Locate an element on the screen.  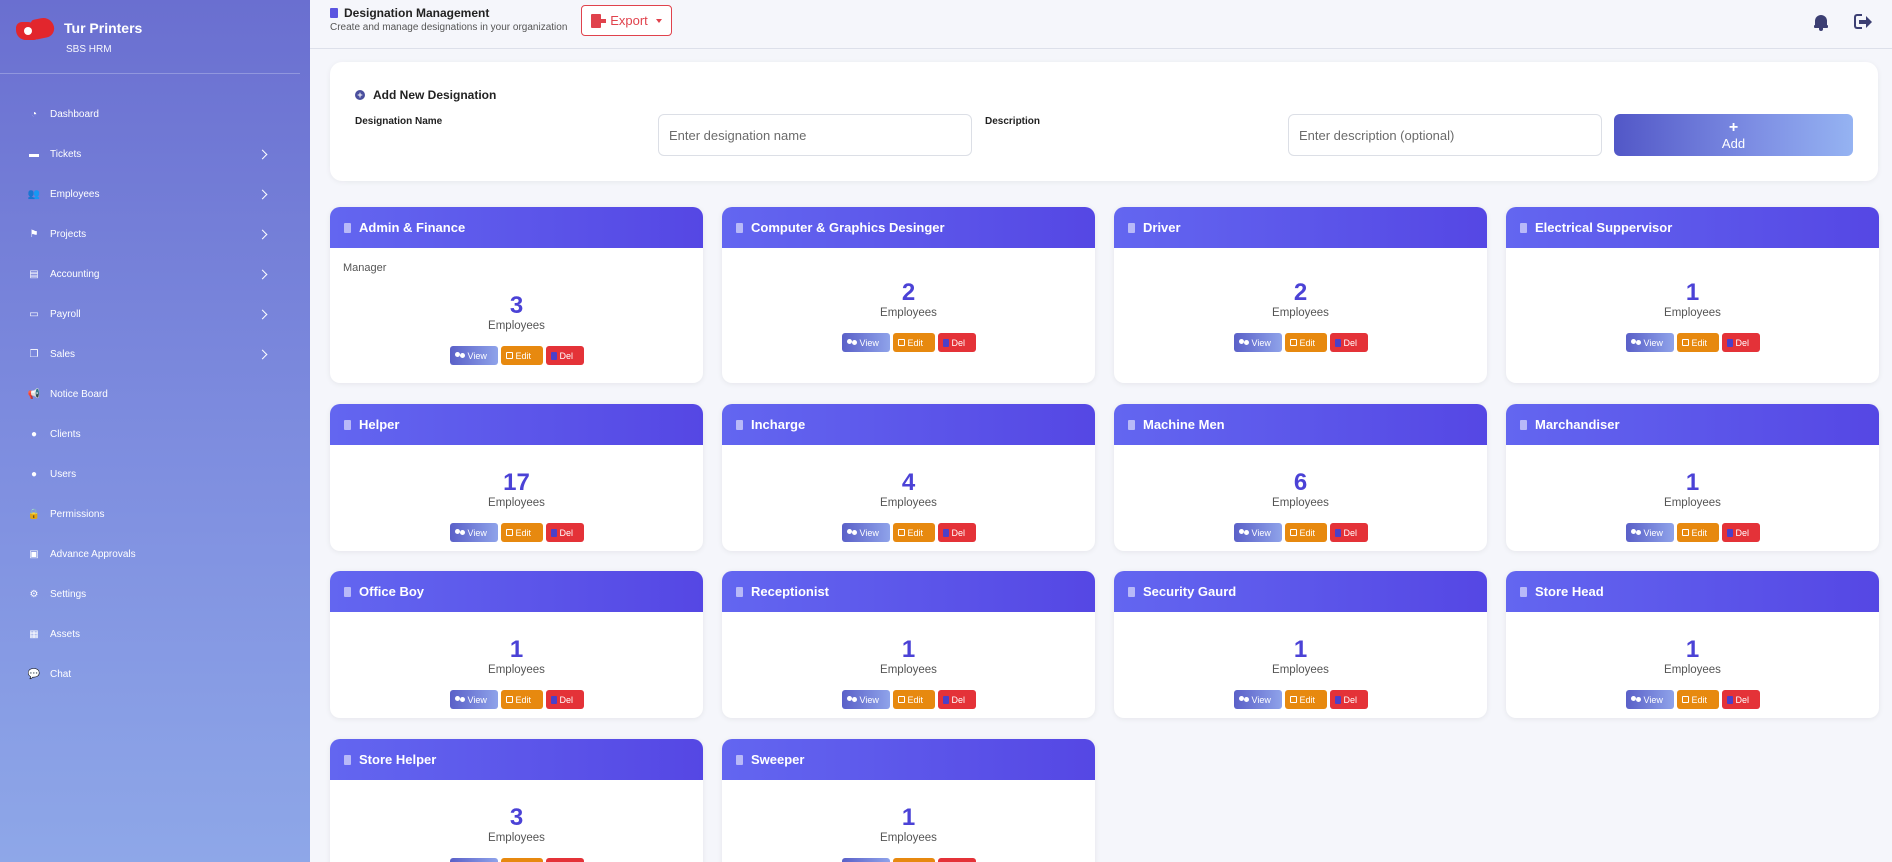
designation-card-header: Store Head is located at coordinates (1692, 591).